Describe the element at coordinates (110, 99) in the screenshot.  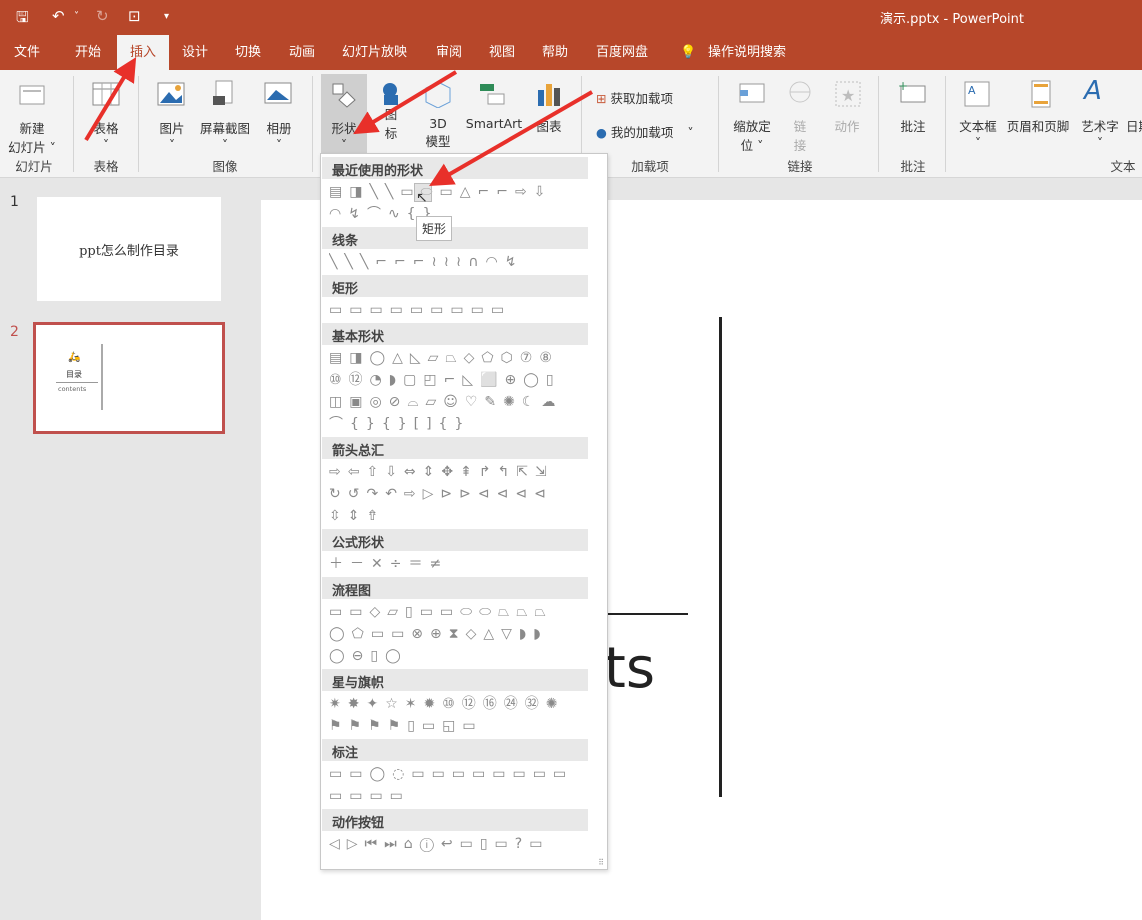
I see `annotation-arrow-insert-tab` at that location.